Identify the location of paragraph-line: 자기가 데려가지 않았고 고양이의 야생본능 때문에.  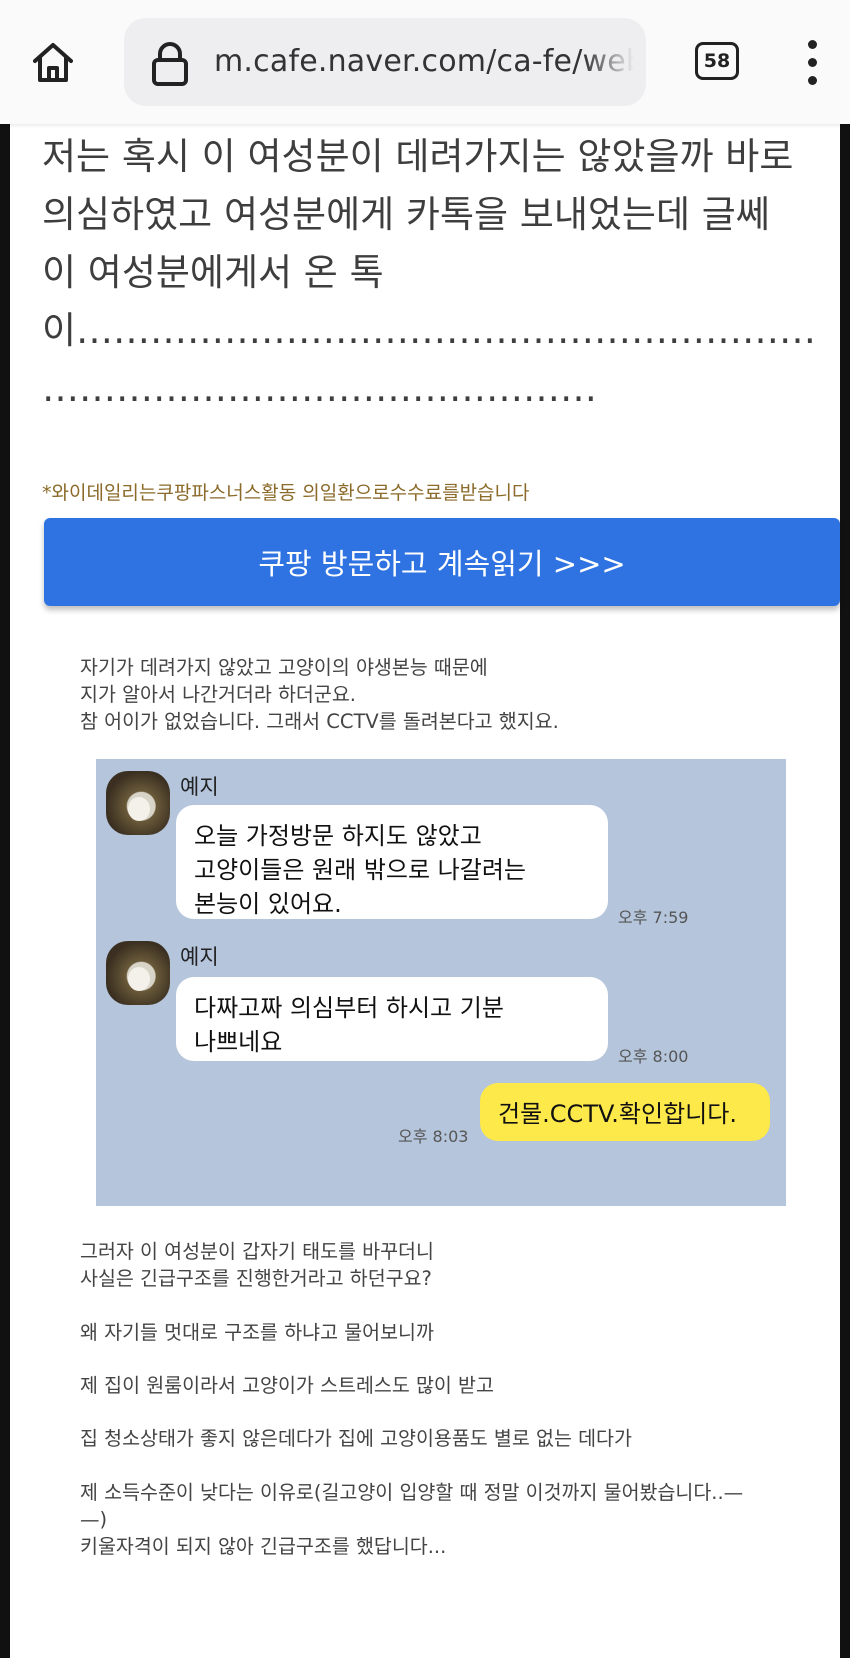
(284, 667).